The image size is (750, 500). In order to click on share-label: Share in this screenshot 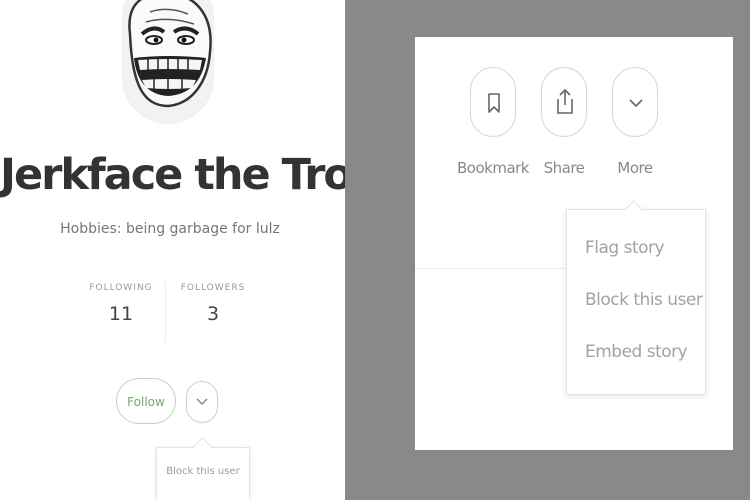, I will do `click(564, 168)`.